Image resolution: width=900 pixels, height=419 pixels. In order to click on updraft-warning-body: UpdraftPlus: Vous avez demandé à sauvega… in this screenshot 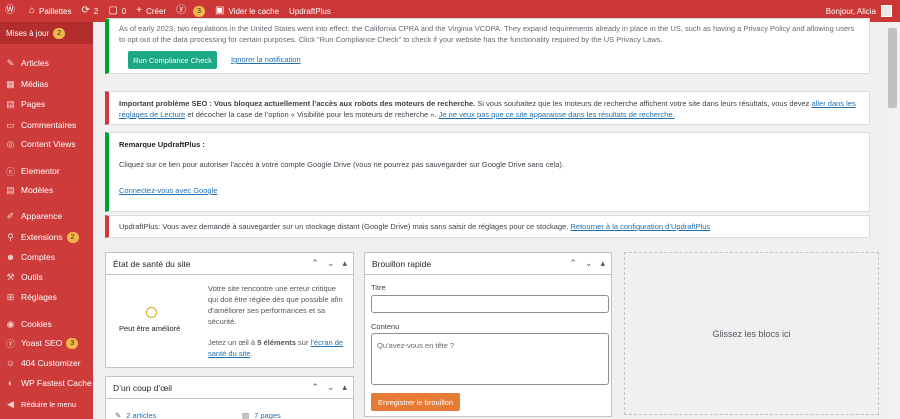, I will do `click(345, 226)`.